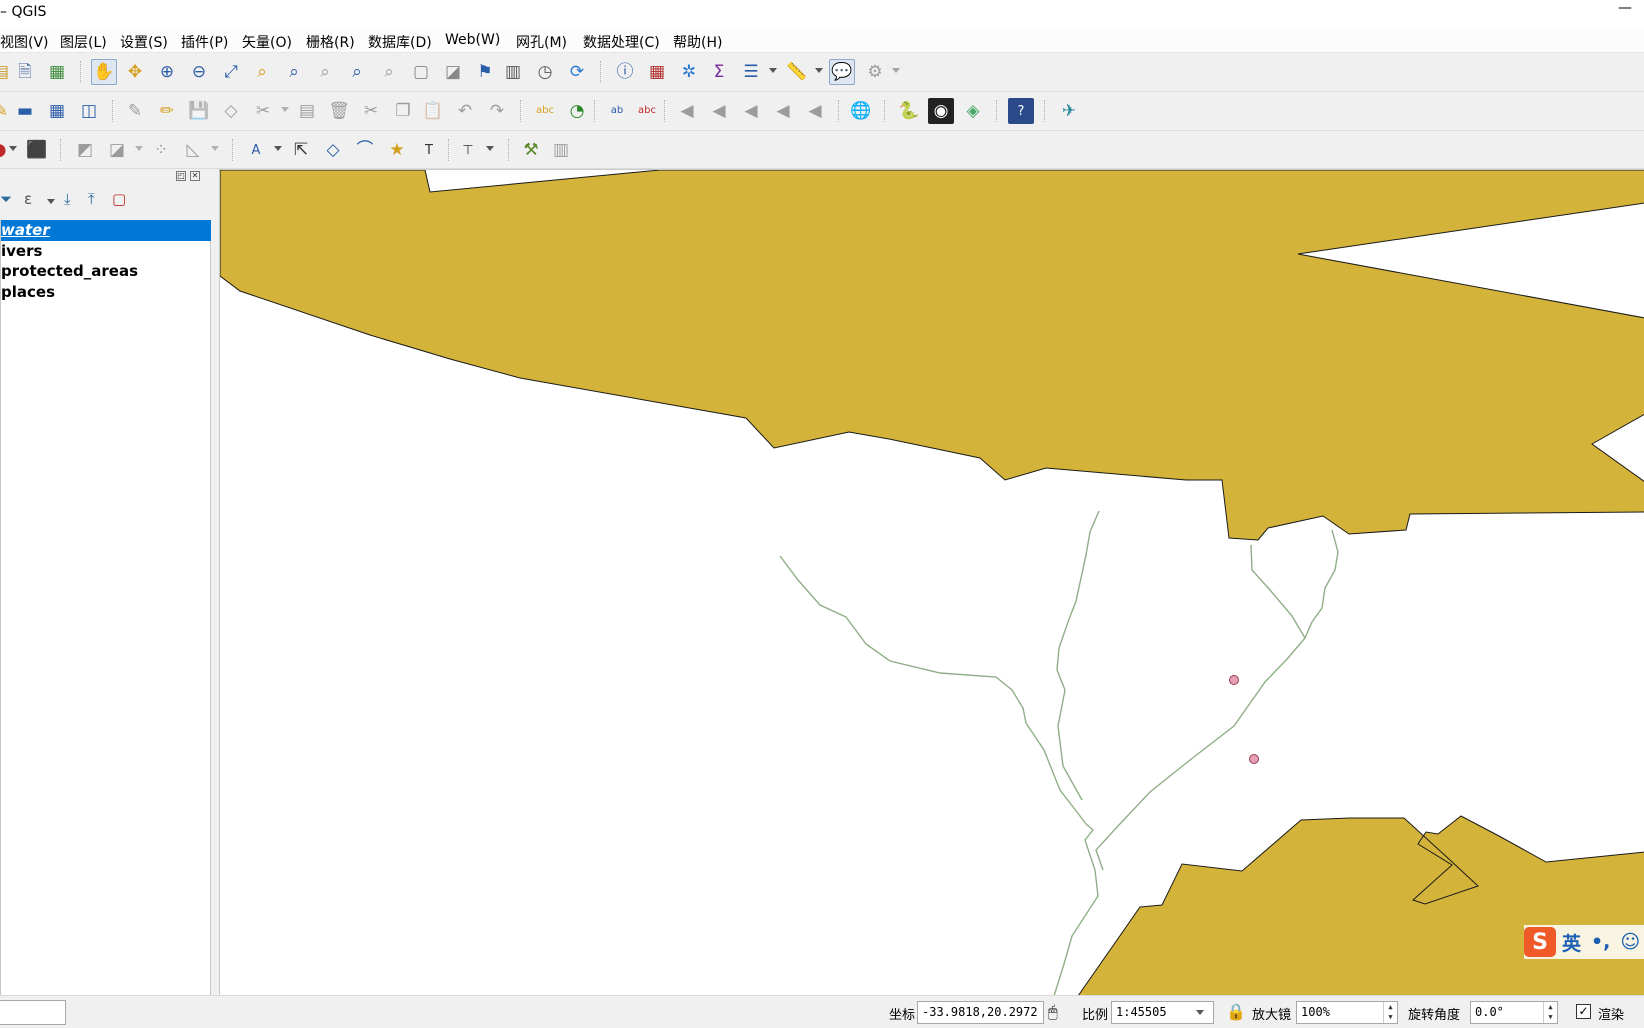 The image size is (1644, 1028). What do you see at coordinates (24, 42) in the screenshot?
I see `menu-view: 视图(V)` at bounding box center [24, 42].